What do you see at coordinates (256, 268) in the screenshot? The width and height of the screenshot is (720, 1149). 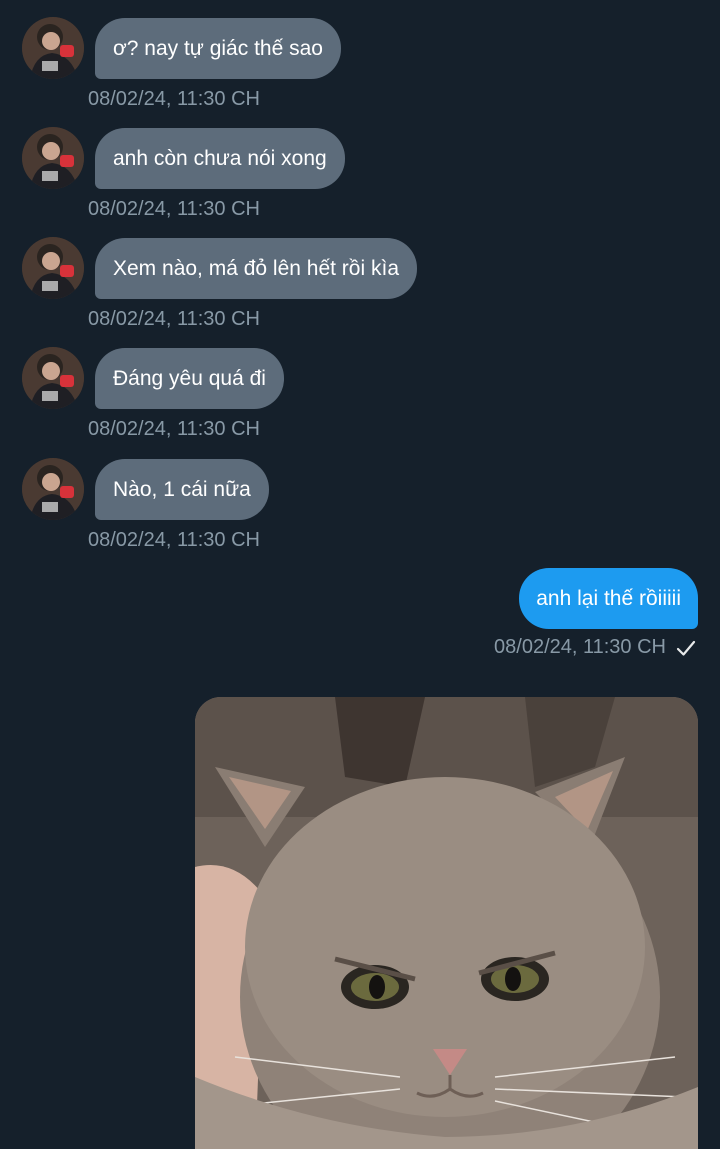 I see `message-bubble: Xem nào, má đỏ lên hết rồi kìa` at bounding box center [256, 268].